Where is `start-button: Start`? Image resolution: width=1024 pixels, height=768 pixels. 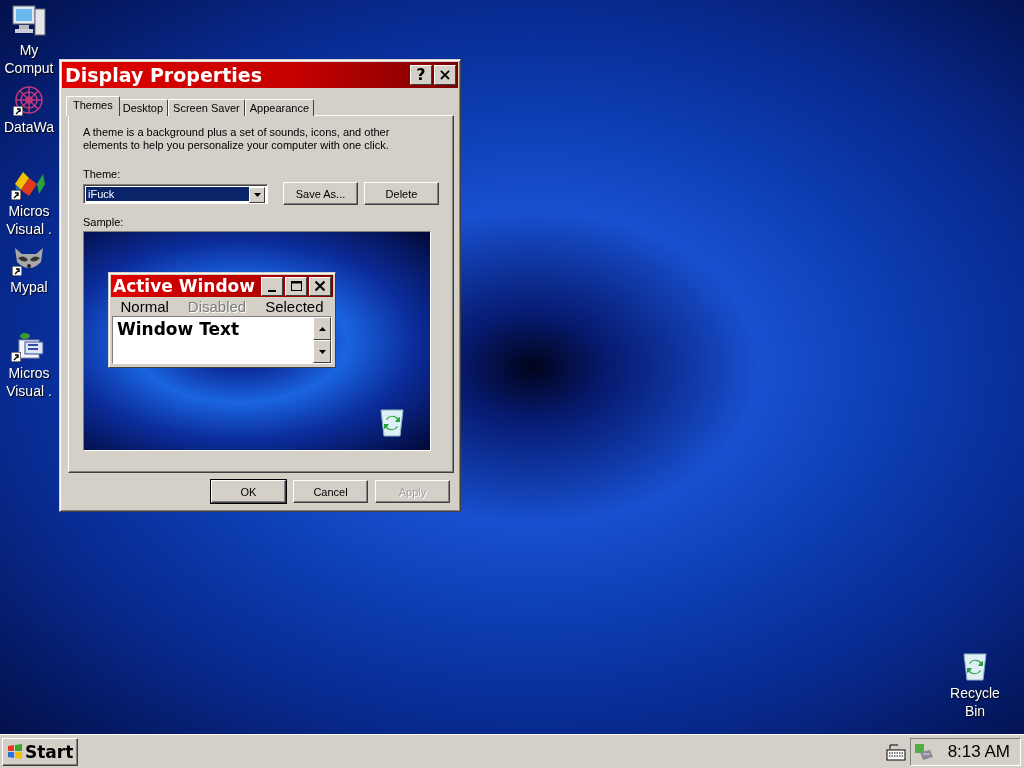
start-button: Start is located at coordinates (40, 751).